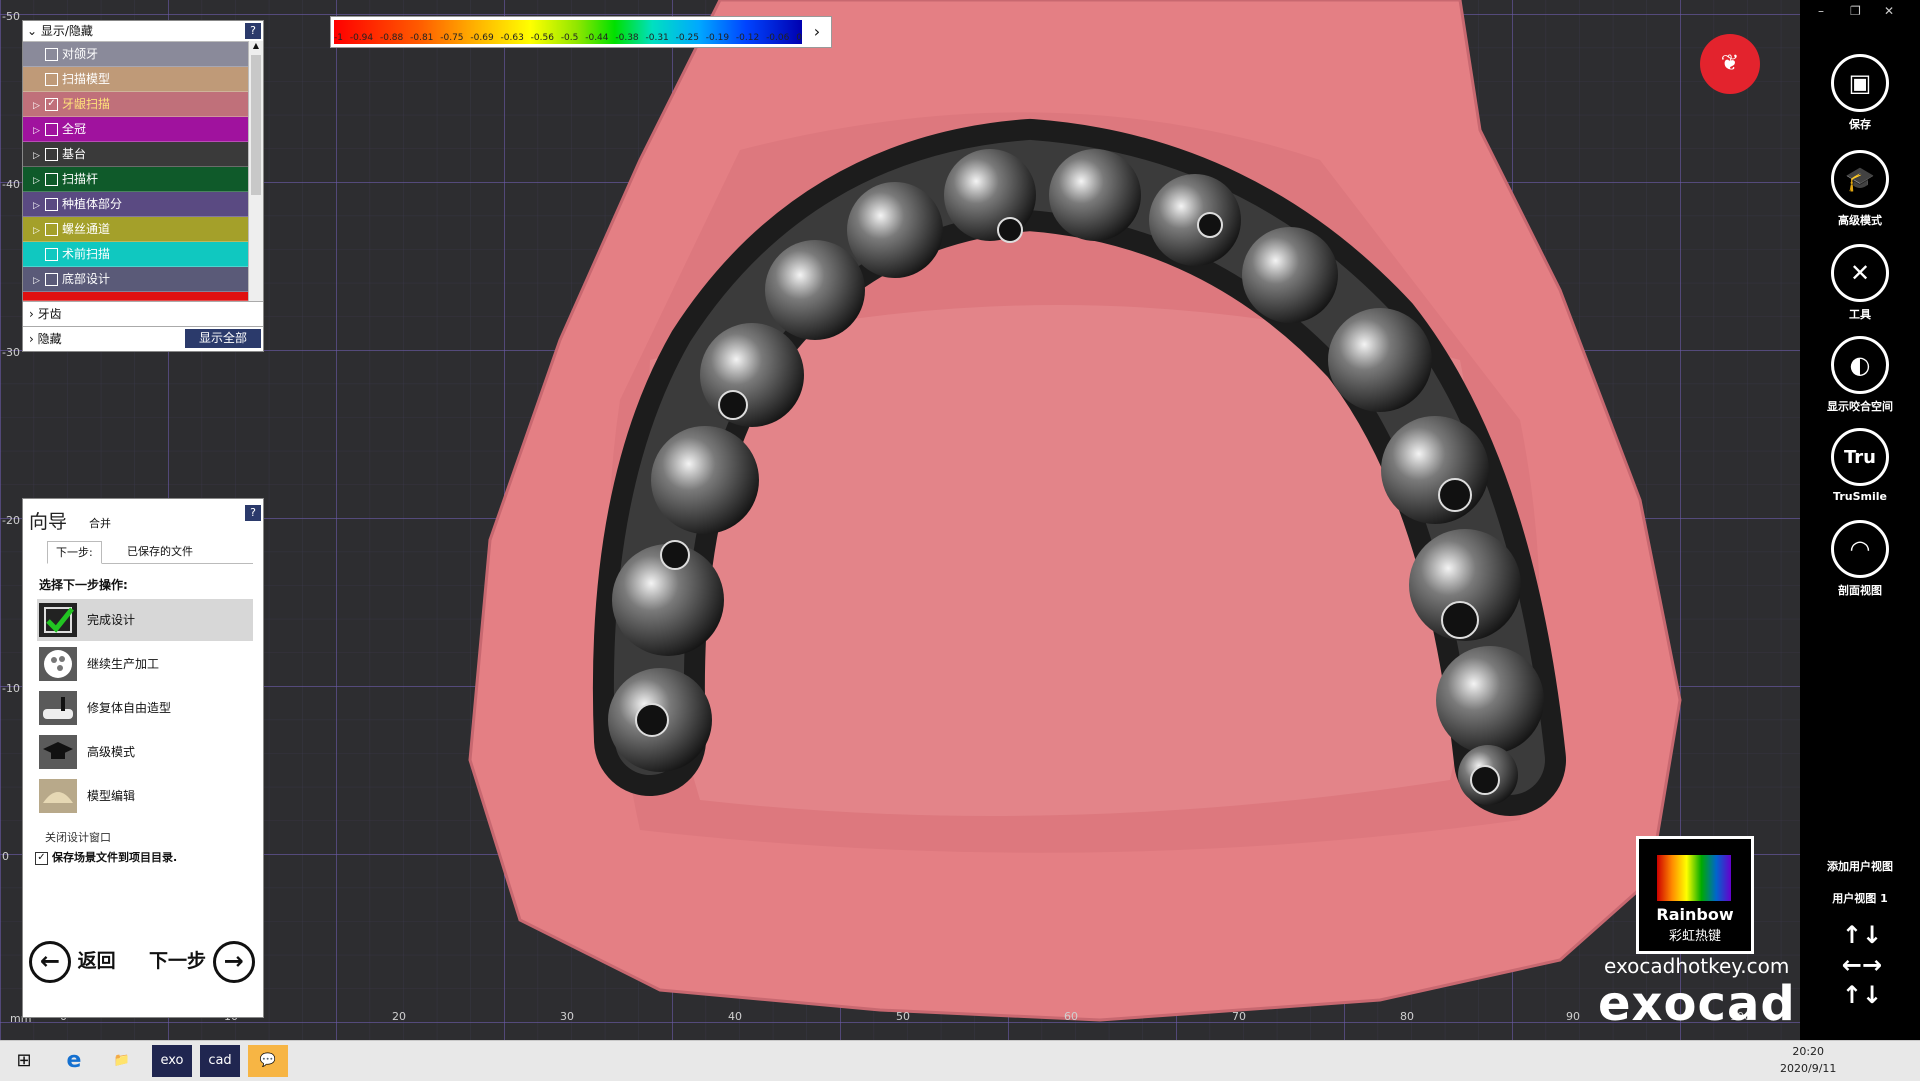  I want to click on minimize-icon: –, so click(1821, 11).